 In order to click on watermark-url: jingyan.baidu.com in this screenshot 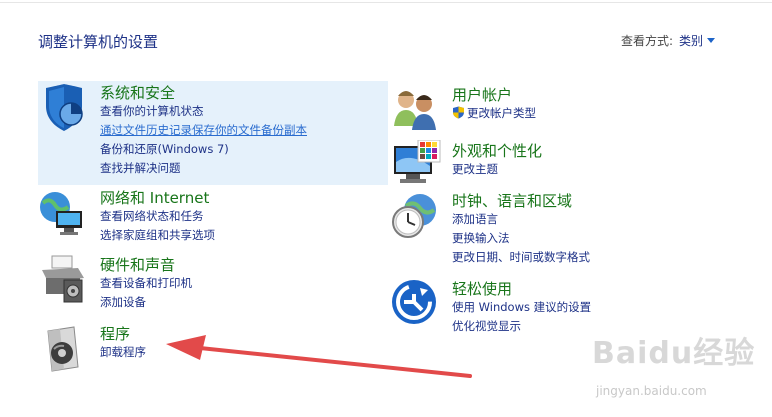, I will do `click(651, 391)`.